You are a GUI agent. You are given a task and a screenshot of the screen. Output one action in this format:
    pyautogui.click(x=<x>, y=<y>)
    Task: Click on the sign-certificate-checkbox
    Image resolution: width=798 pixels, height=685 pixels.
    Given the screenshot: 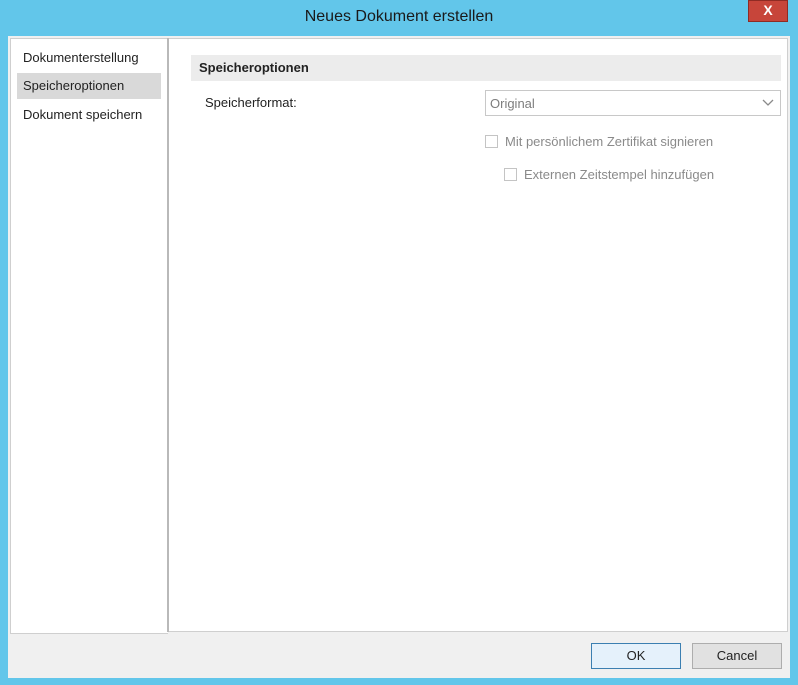 What is the action you would take?
    pyautogui.click(x=491, y=141)
    